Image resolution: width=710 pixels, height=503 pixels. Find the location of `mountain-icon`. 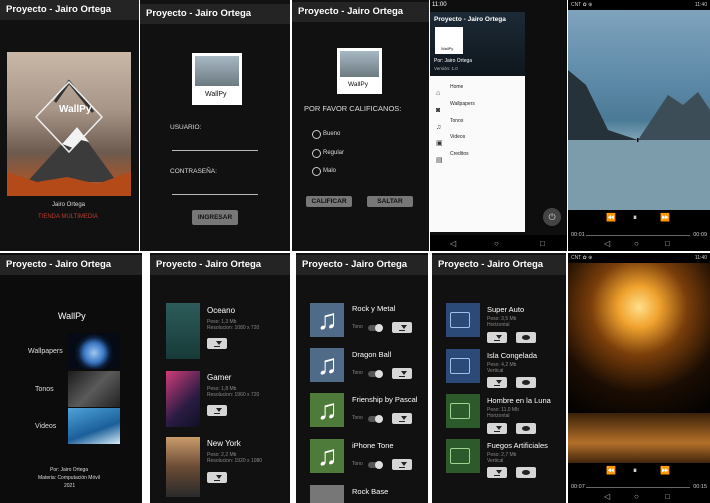

mountain-icon is located at coordinates (639, 140).